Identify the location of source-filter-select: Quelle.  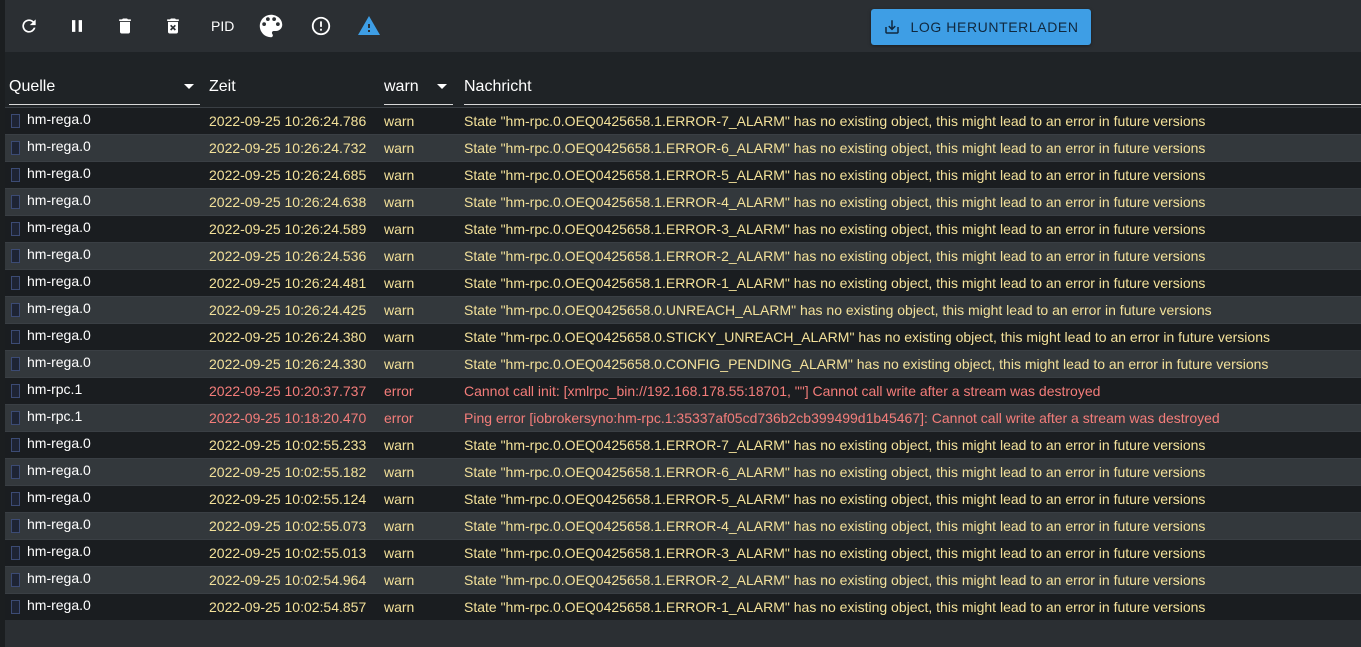
(104, 87).